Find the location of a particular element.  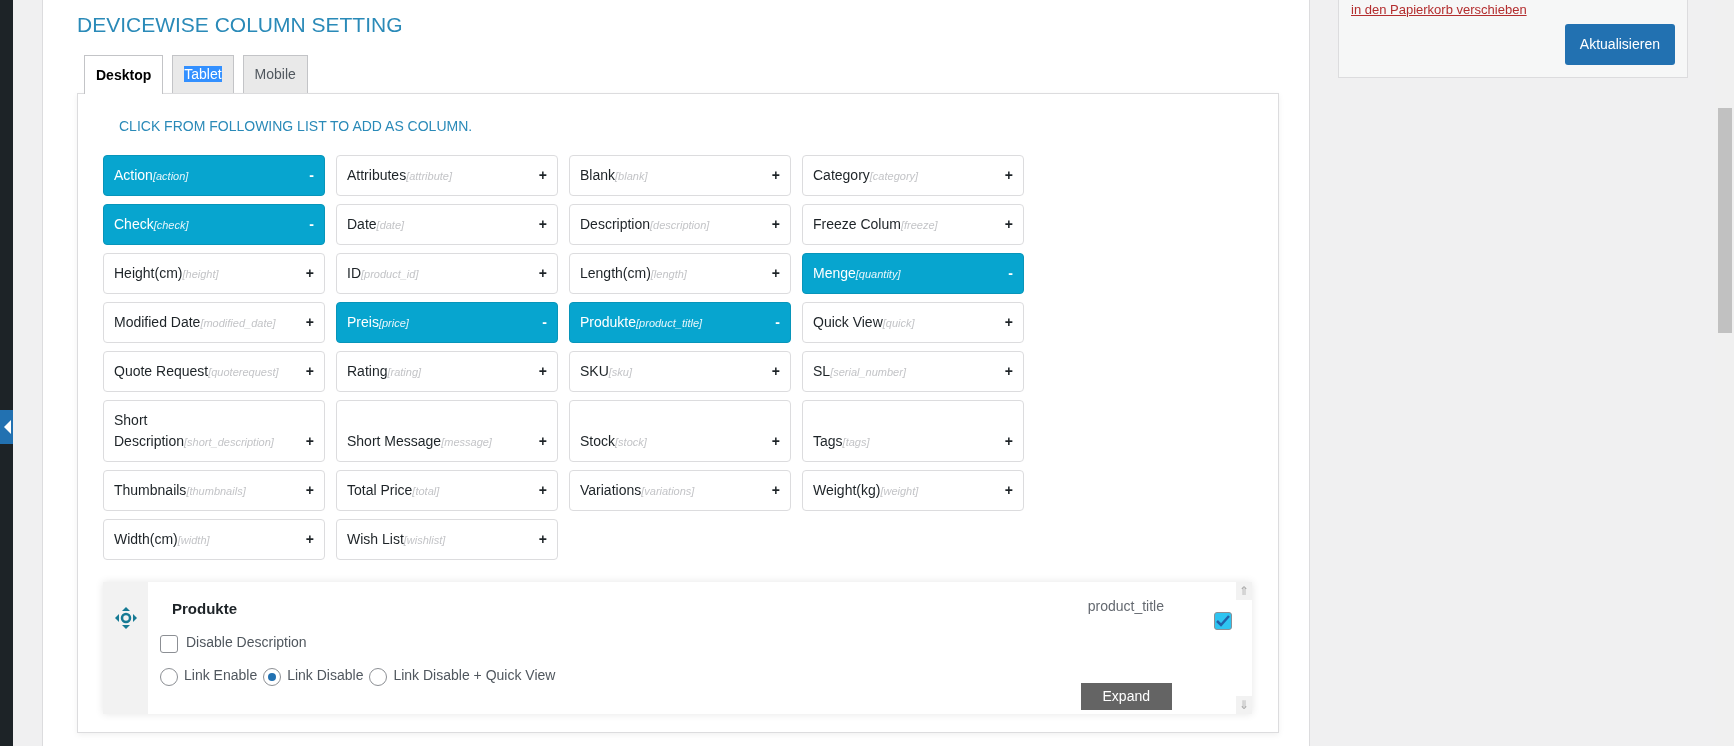

column-option: Width(cm)[width] + is located at coordinates (214, 539).